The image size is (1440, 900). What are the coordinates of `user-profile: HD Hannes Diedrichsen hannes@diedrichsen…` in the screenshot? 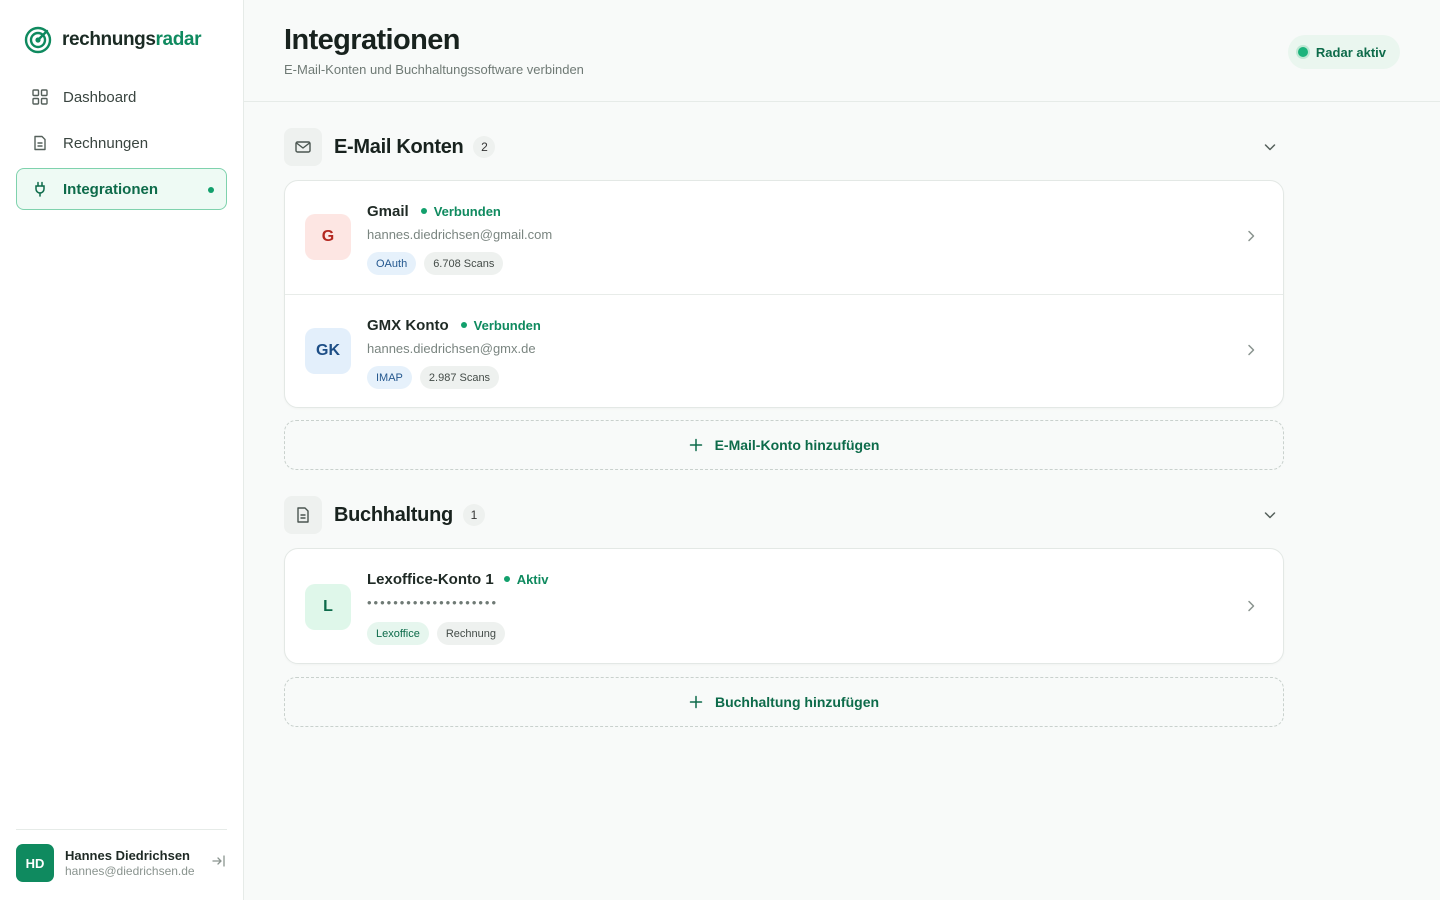 It's located at (121, 863).